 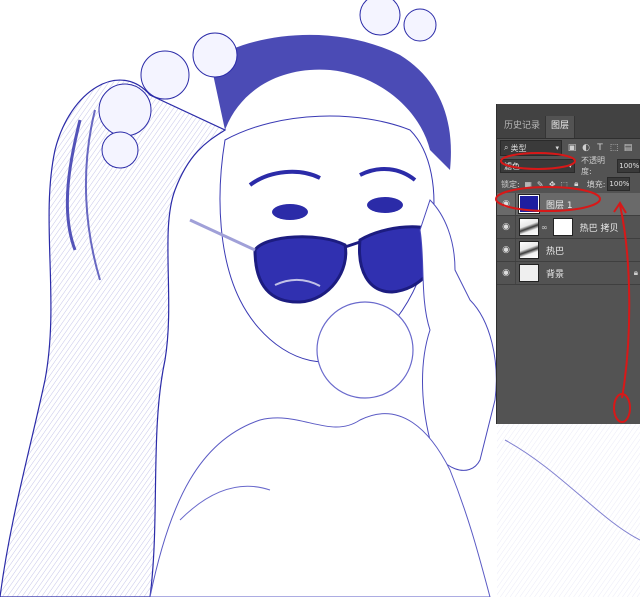 What do you see at coordinates (365, 350) in the screenshot?
I see `bubble` at bounding box center [365, 350].